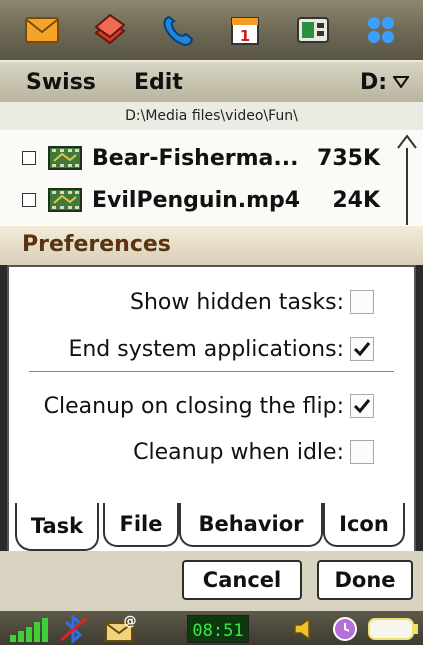 This screenshot has height=645, width=423. Describe the element at coordinates (121, 628) in the screenshot. I see `mail-at-icon: @` at that location.